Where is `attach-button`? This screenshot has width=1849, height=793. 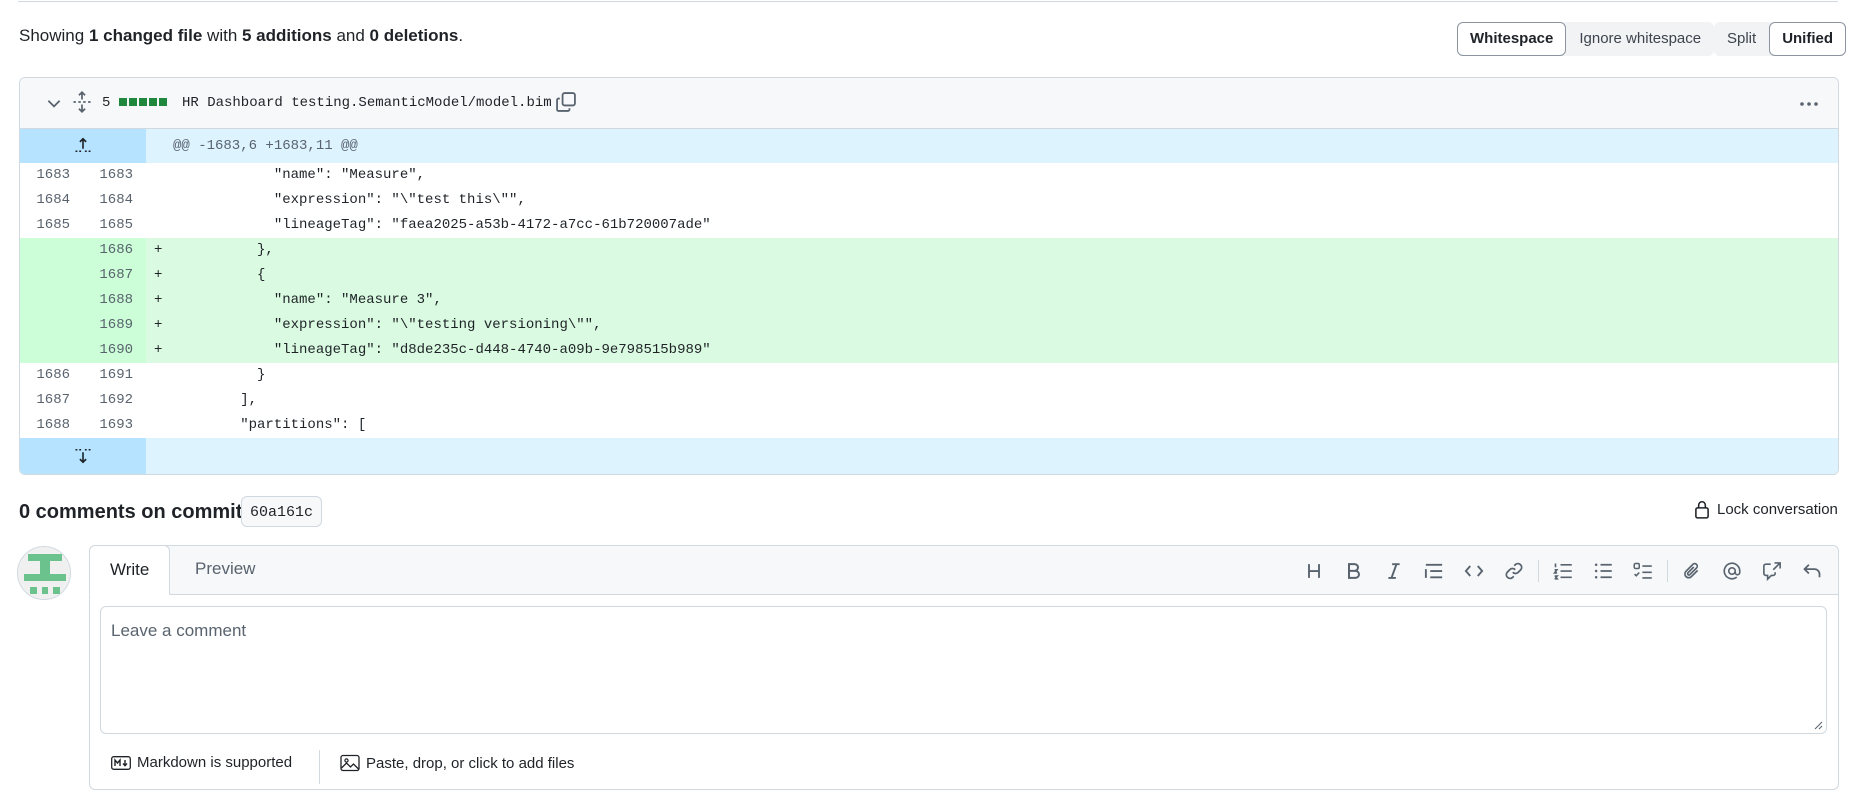 attach-button is located at coordinates (1692, 571).